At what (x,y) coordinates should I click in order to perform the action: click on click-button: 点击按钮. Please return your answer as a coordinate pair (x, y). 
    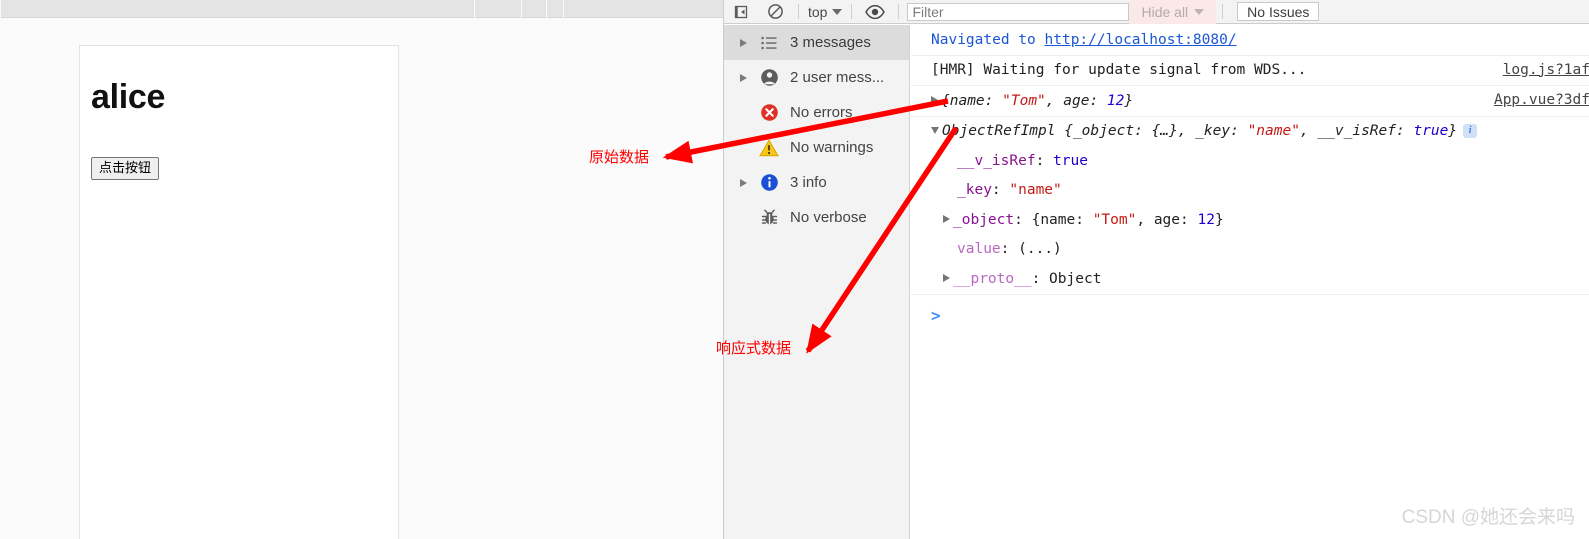
    Looking at the image, I should click on (125, 169).